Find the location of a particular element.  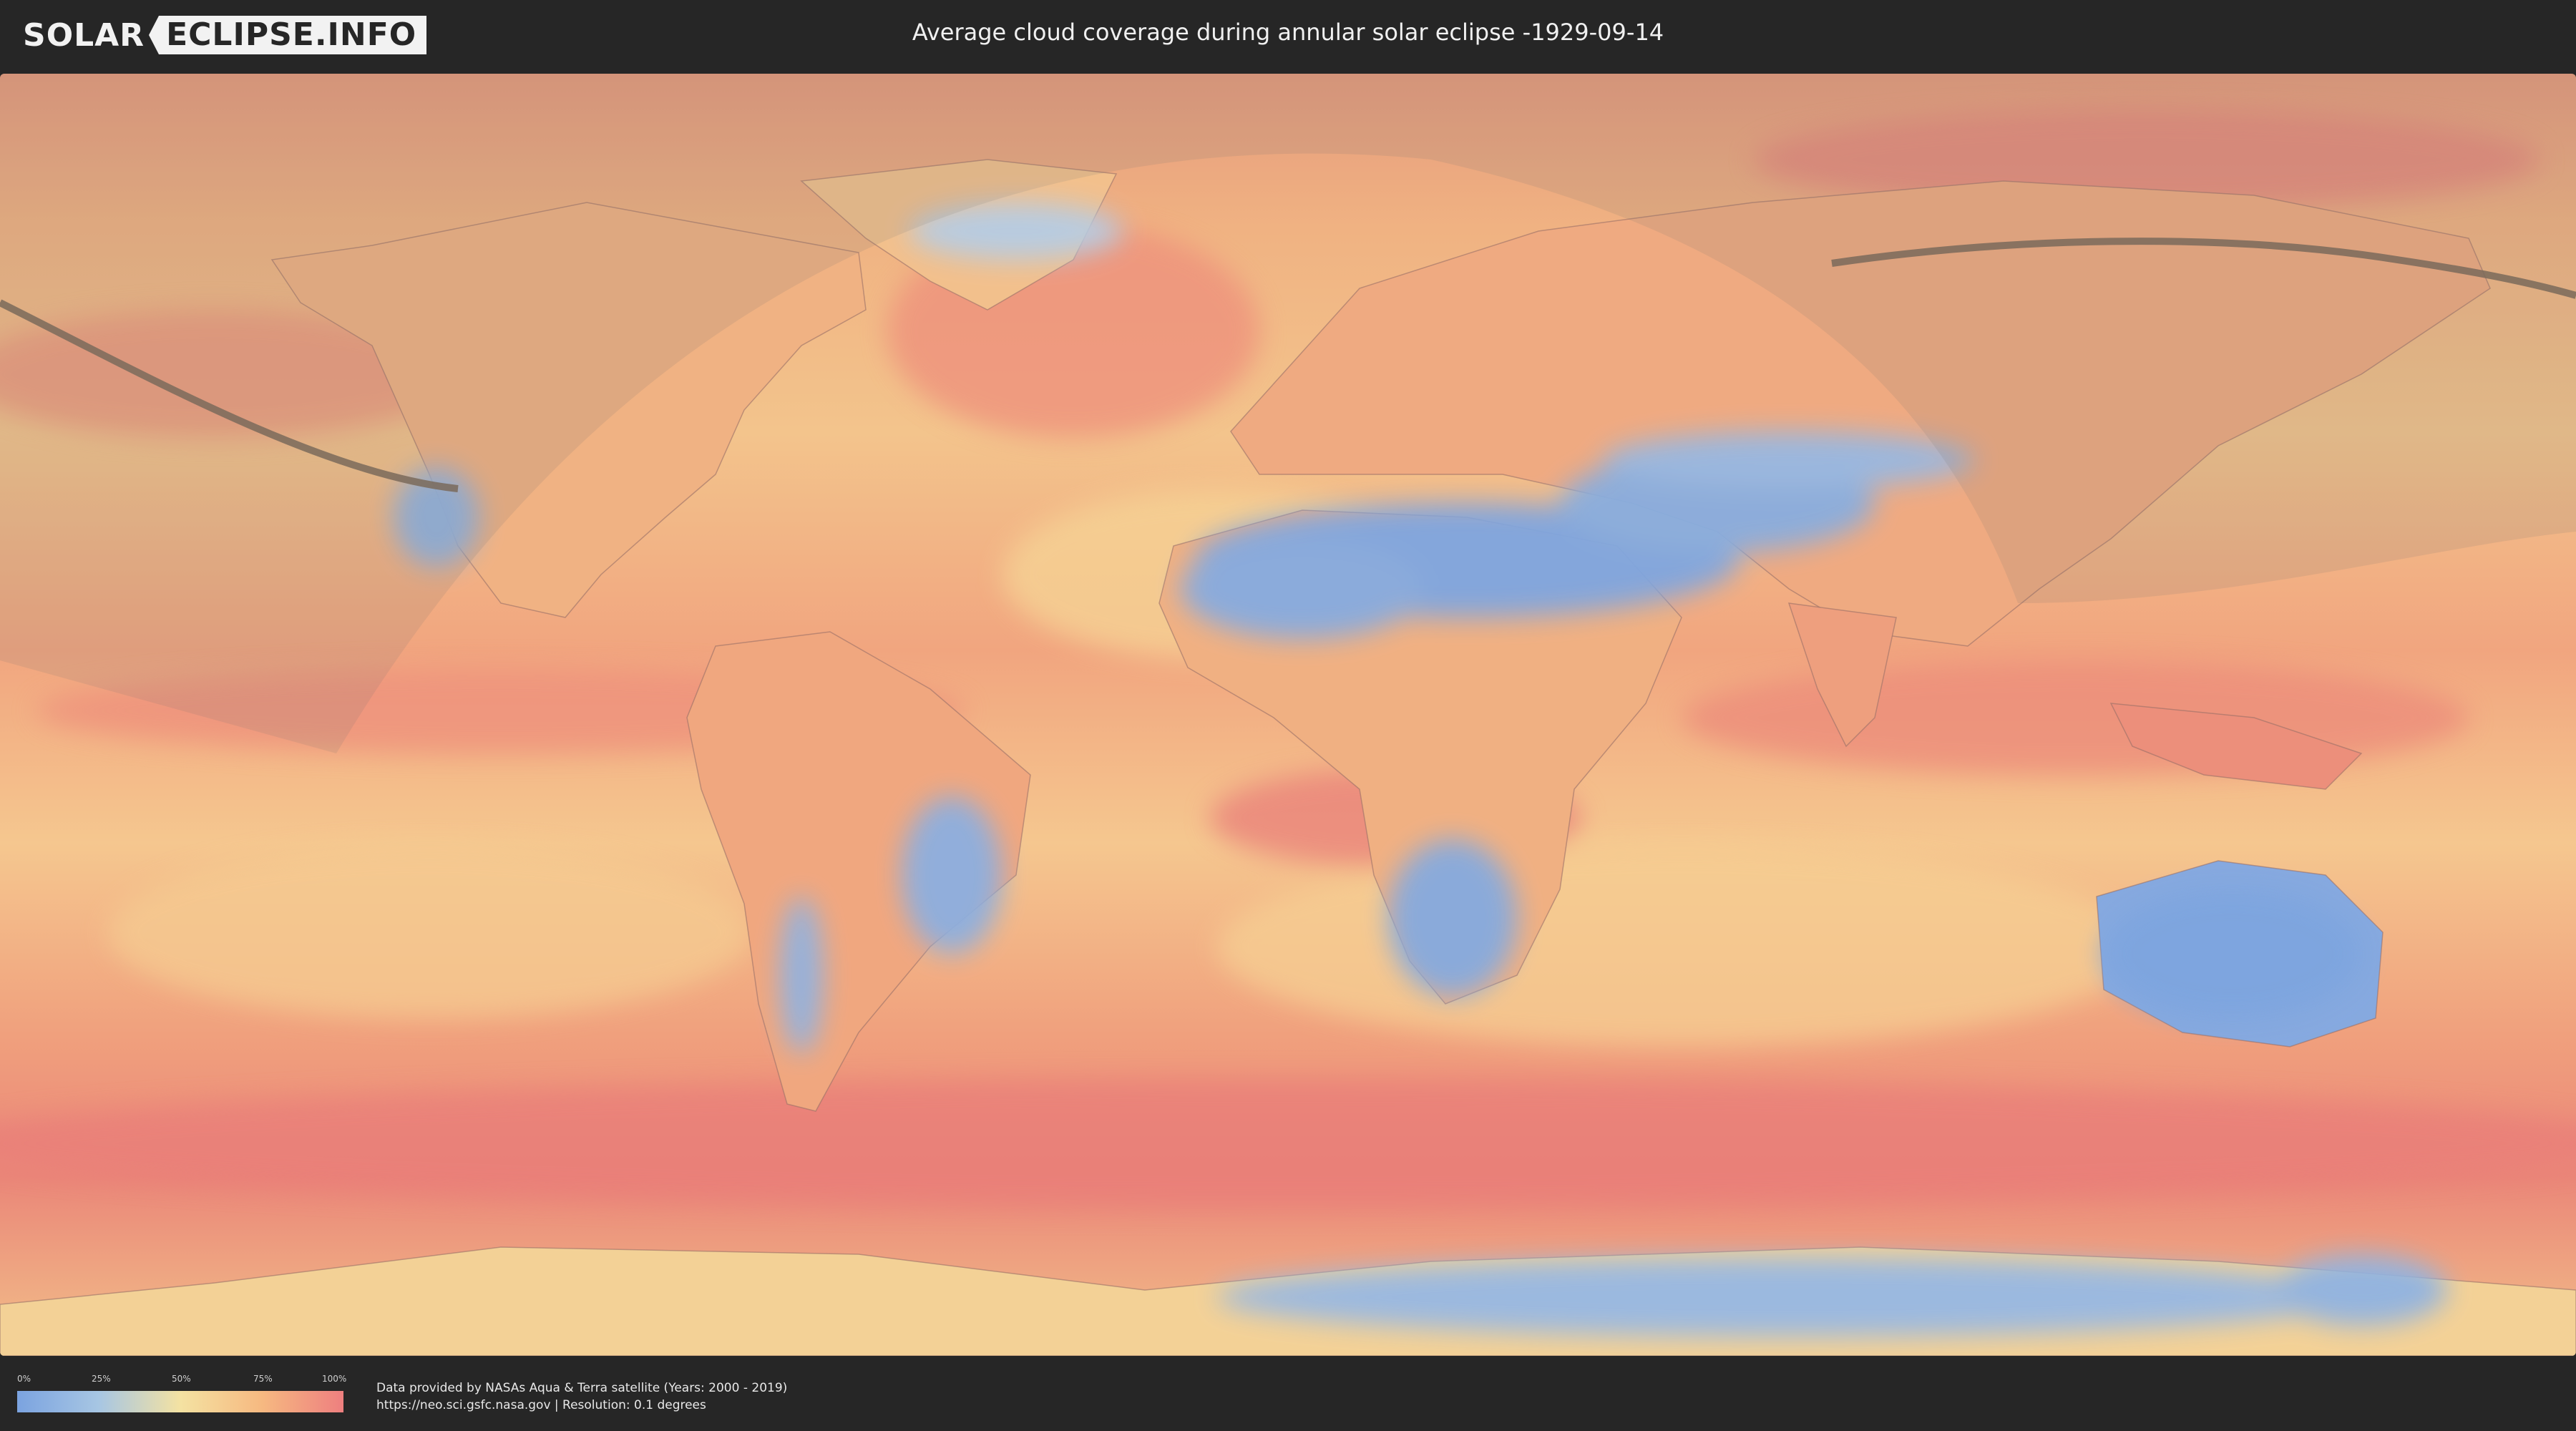

legend-tick-75: 75% is located at coordinates (263, 1379).